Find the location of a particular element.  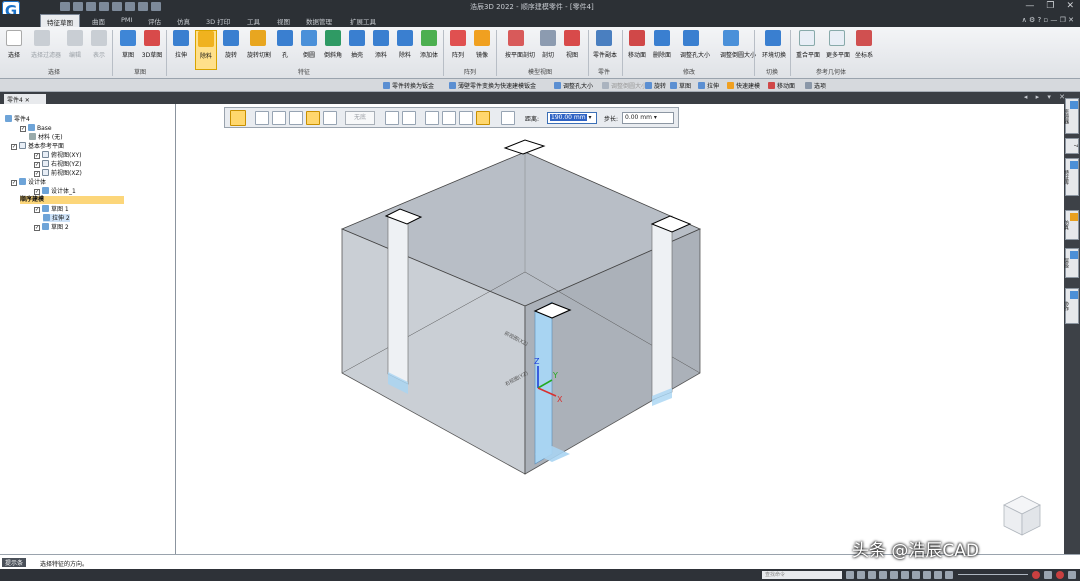

tree-item-design-body-1: ✓ 设计体_1 is located at coordinates (55, 191).